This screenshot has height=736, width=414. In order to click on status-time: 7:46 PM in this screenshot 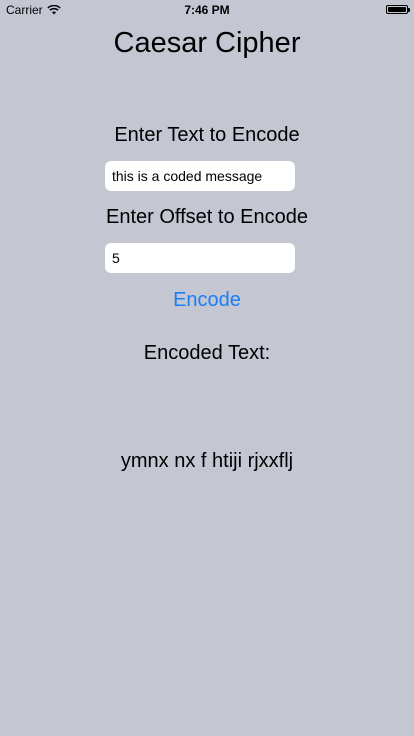, I will do `click(207, 10)`.